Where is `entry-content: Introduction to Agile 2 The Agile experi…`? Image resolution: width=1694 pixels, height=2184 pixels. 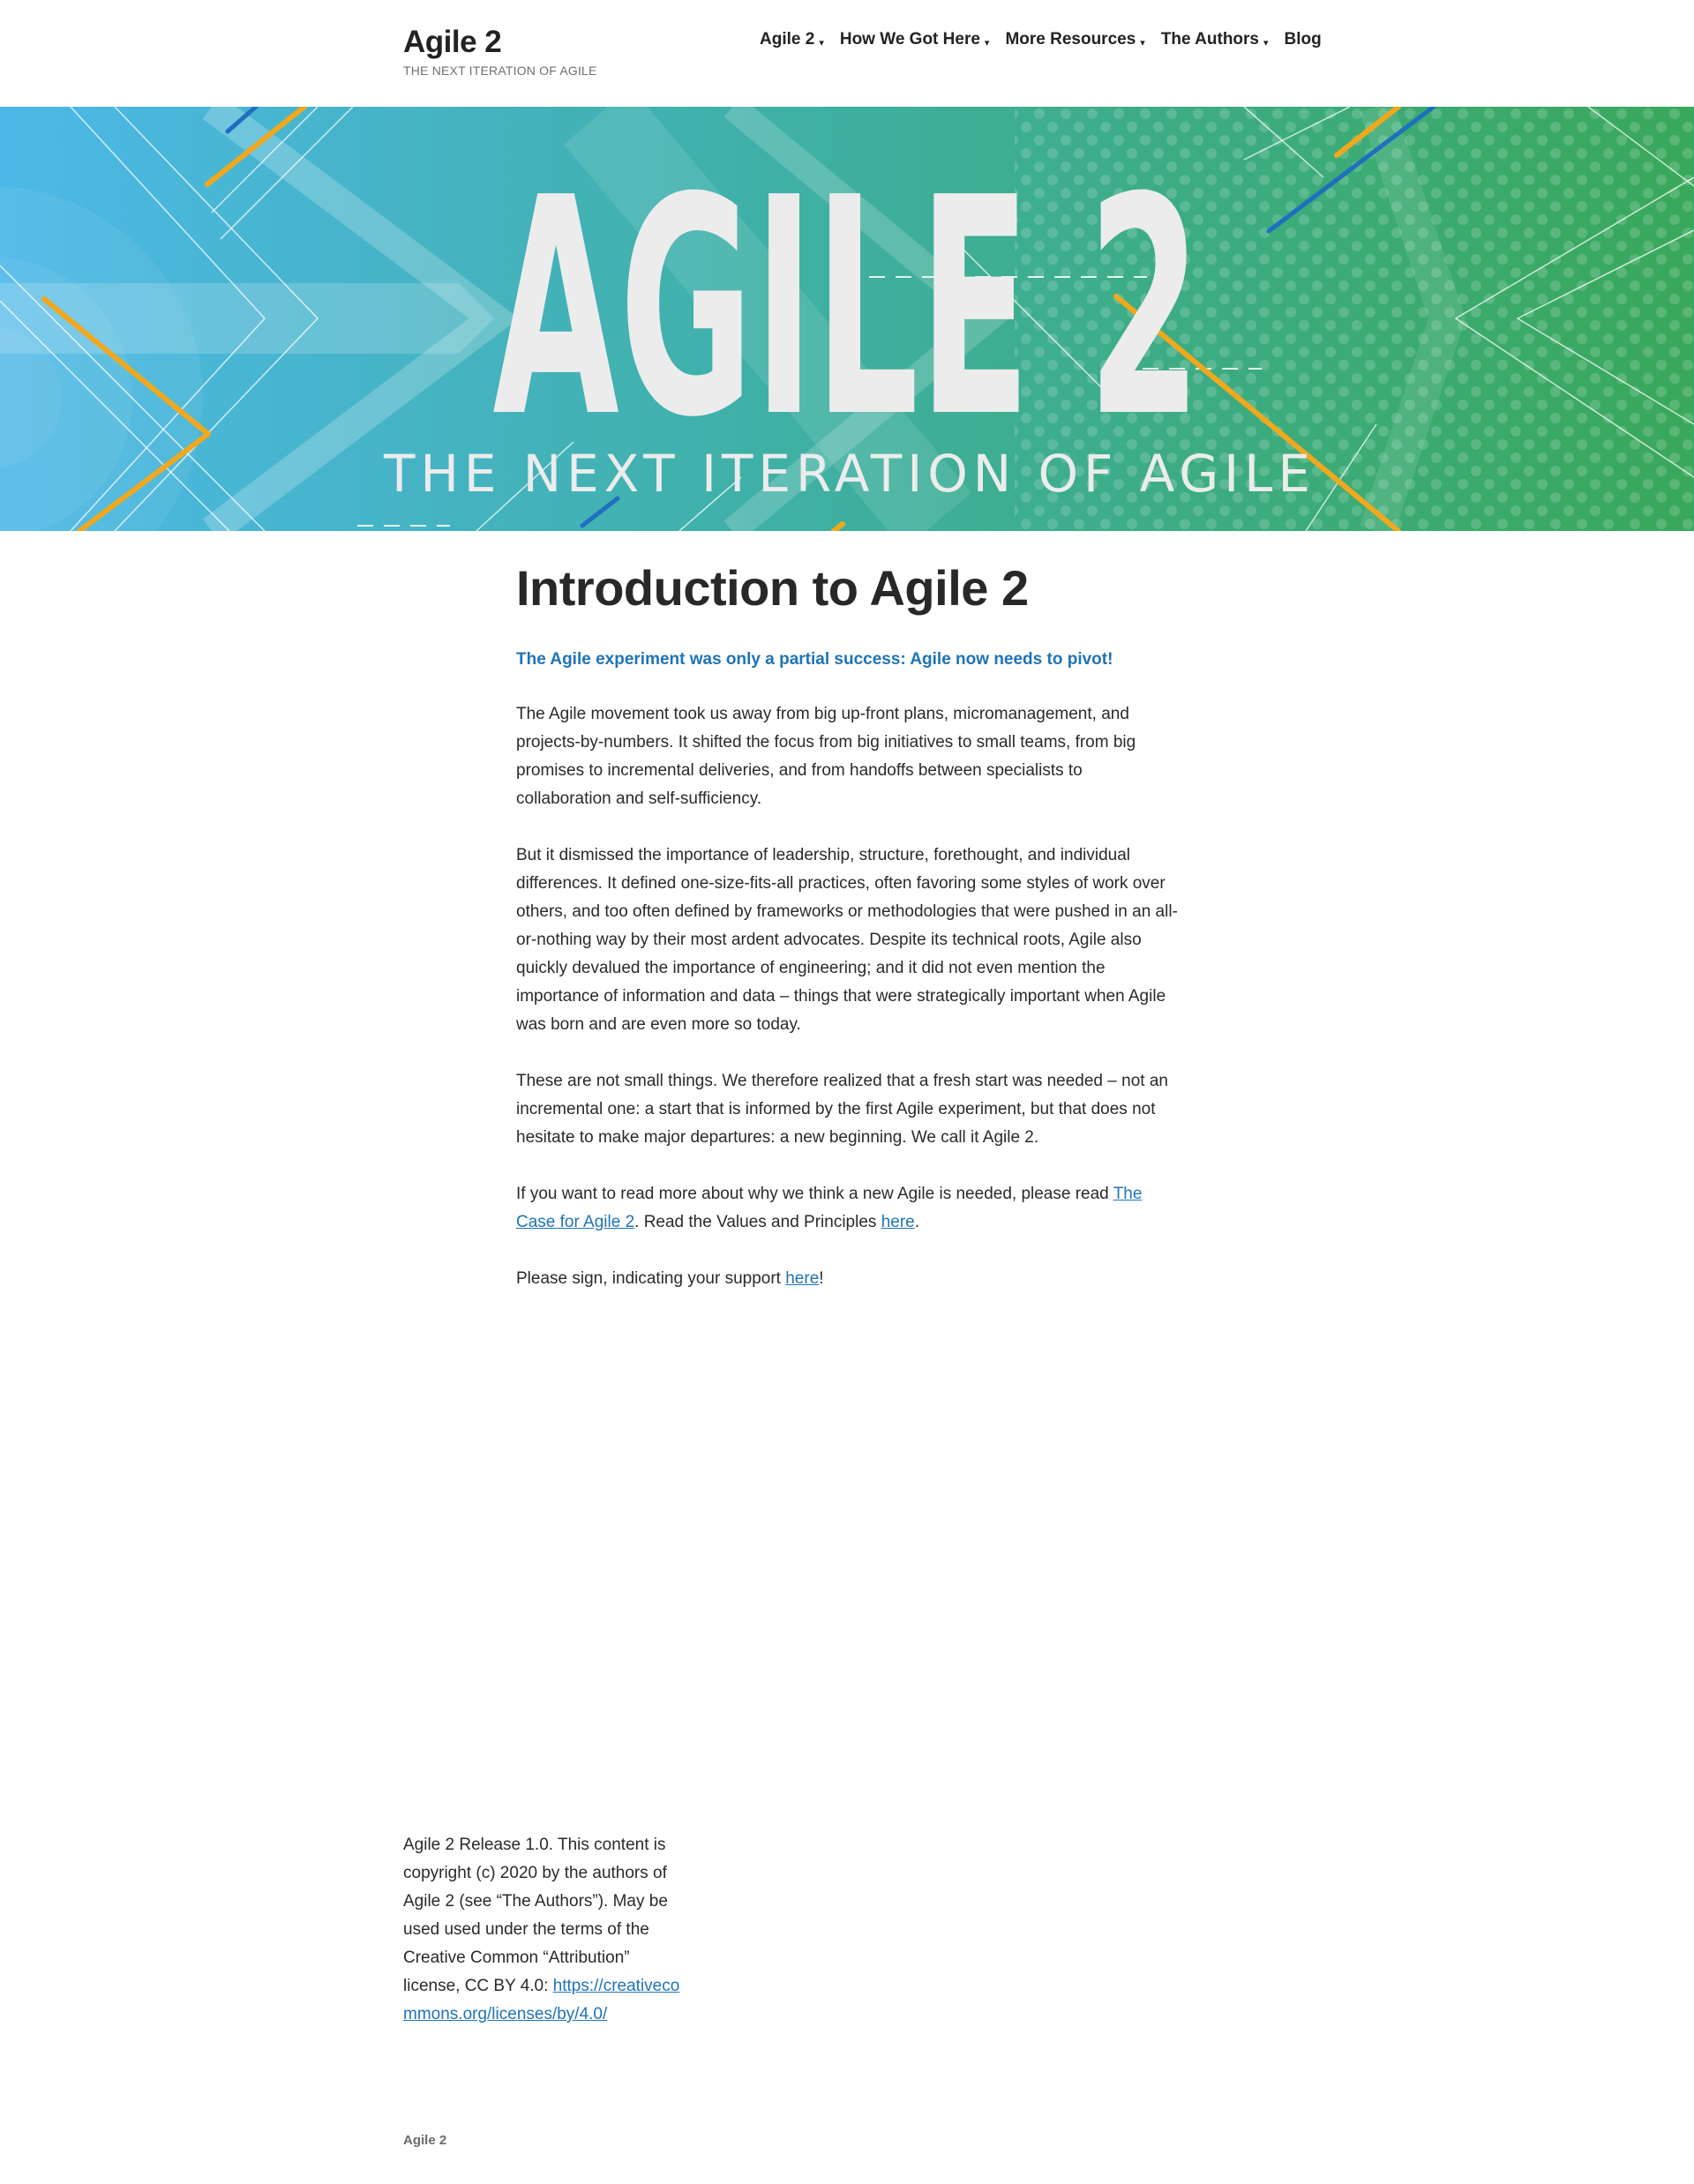 entry-content: Introduction to Agile 2 The Agile experi… is located at coordinates (847, 939).